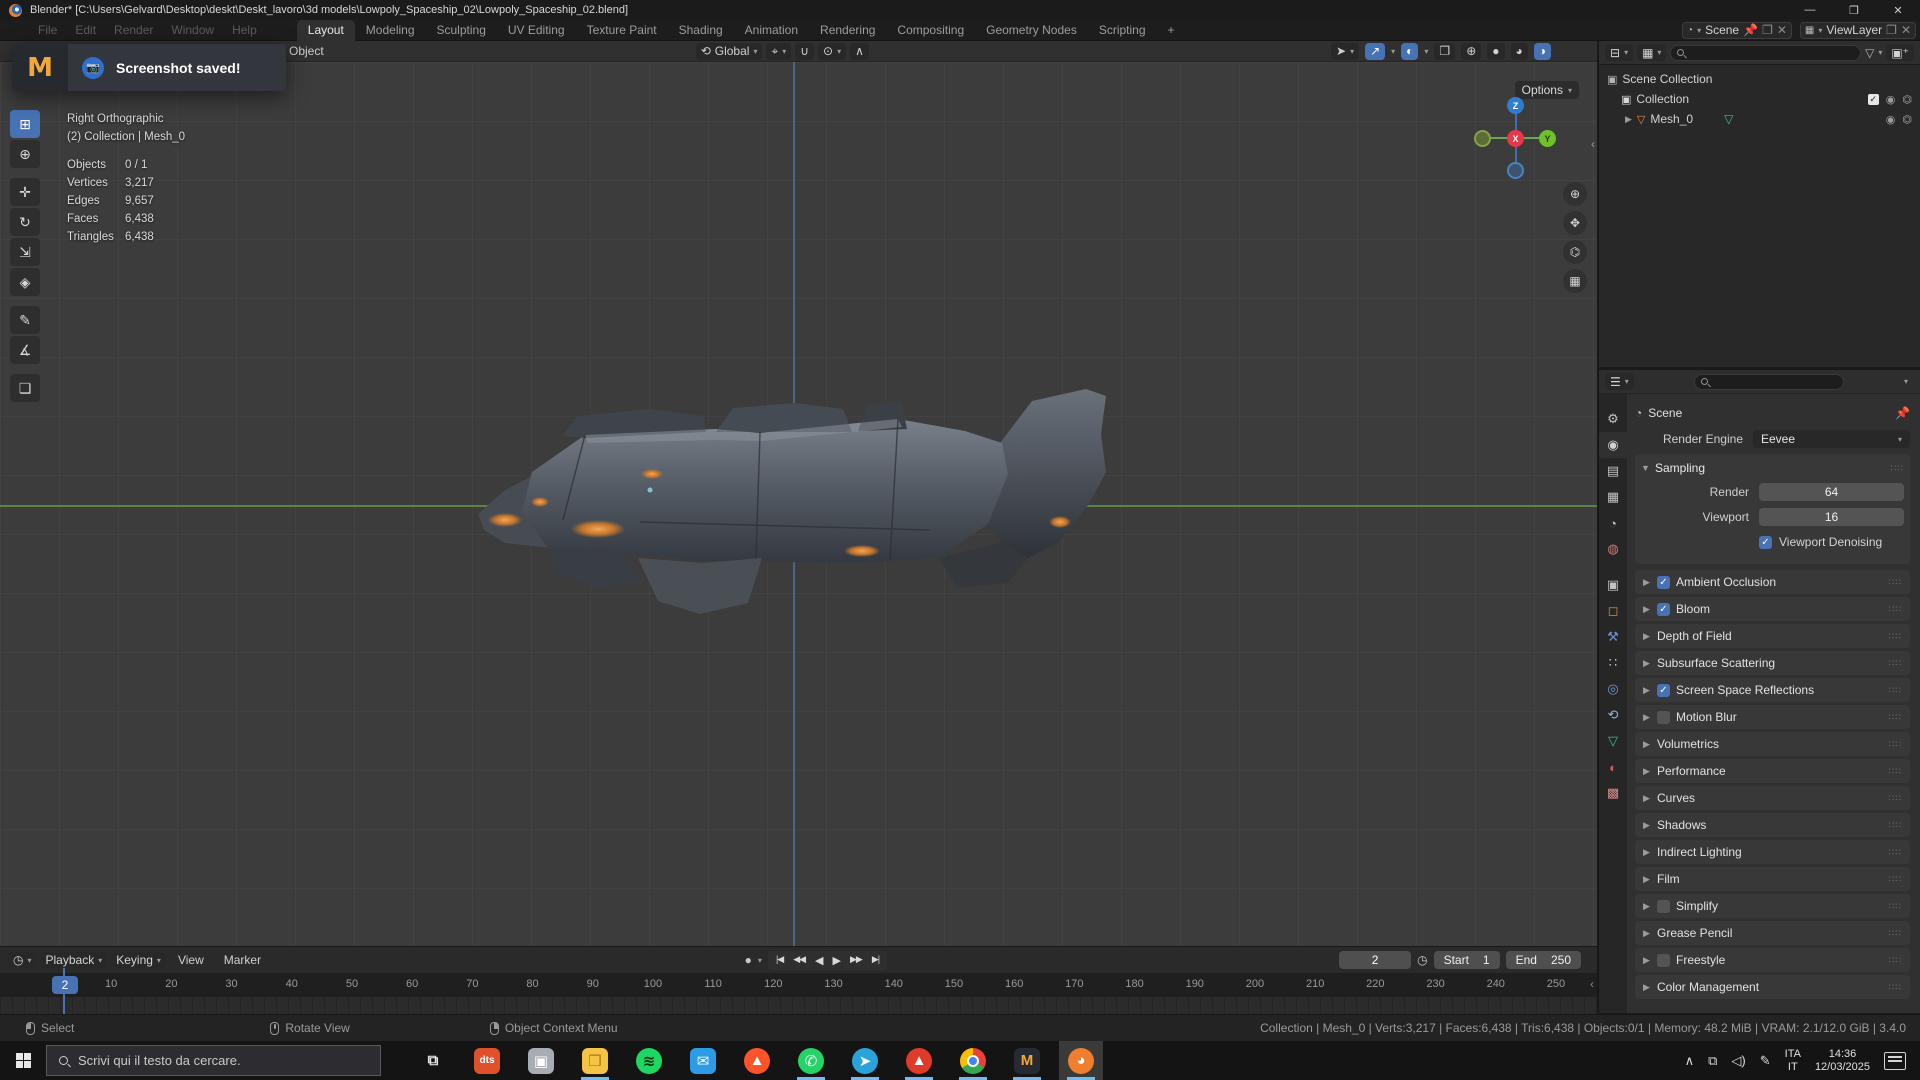  Describe the element at coordinates (25, 192) in the screenshot. I see `tool-move: ✛` at that location.